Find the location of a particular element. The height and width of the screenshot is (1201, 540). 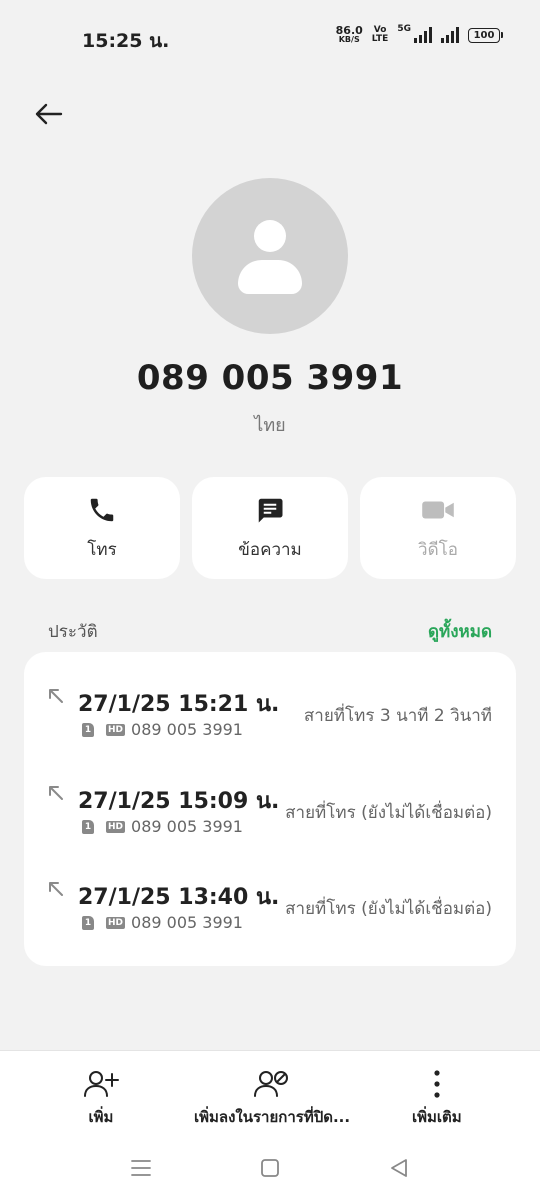

add-contact-button: เพิ่ม is located at coordinates (101, 1098).